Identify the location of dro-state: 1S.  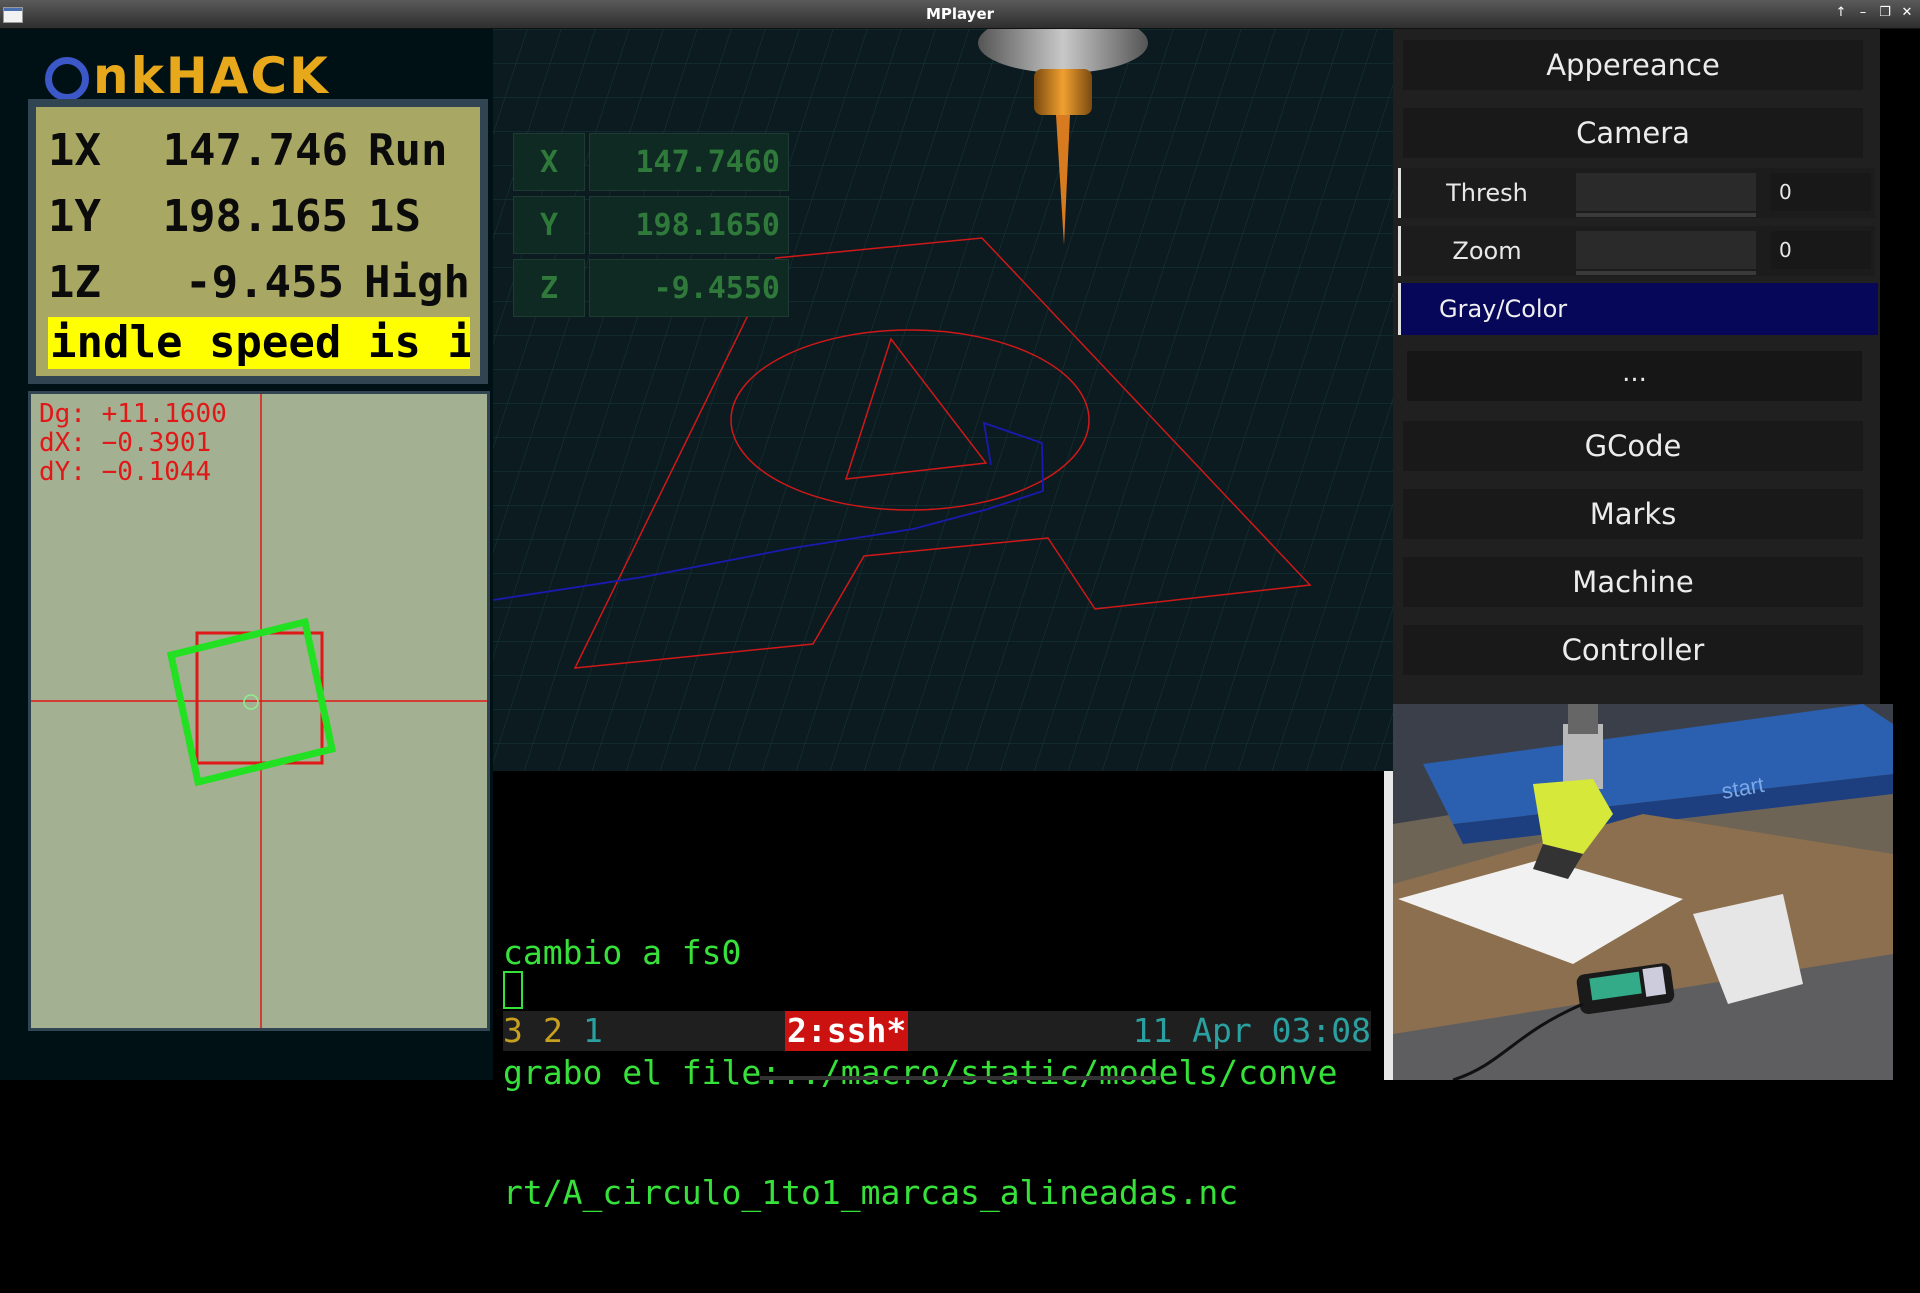
(394, 216).